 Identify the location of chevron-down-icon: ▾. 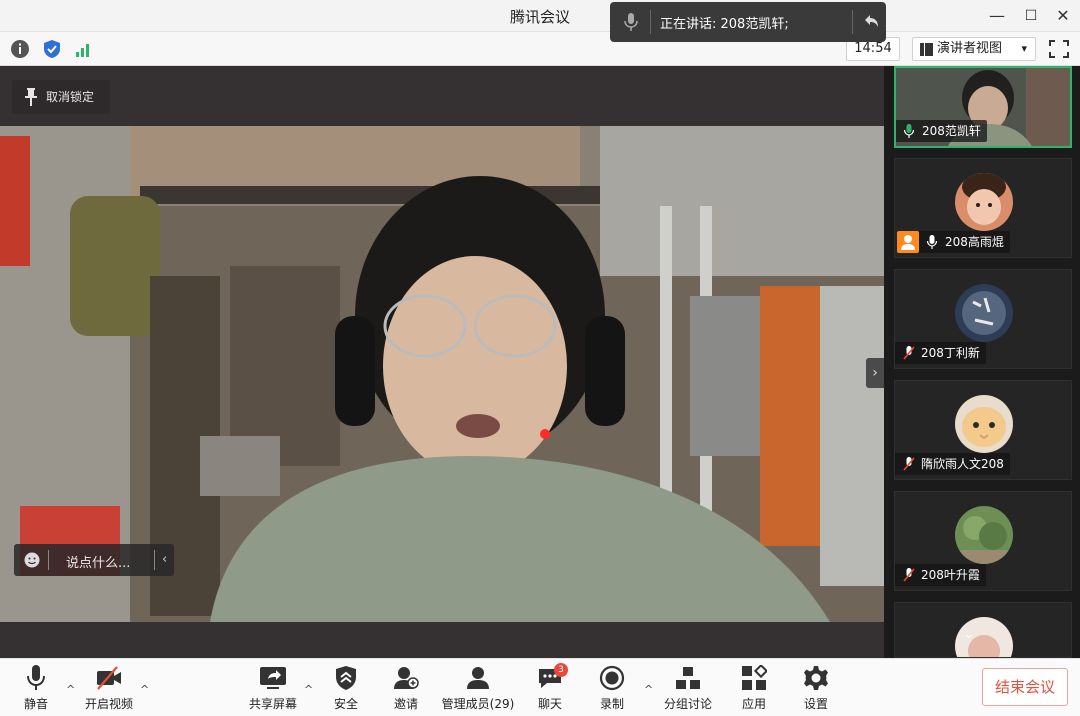
(1024, 48).